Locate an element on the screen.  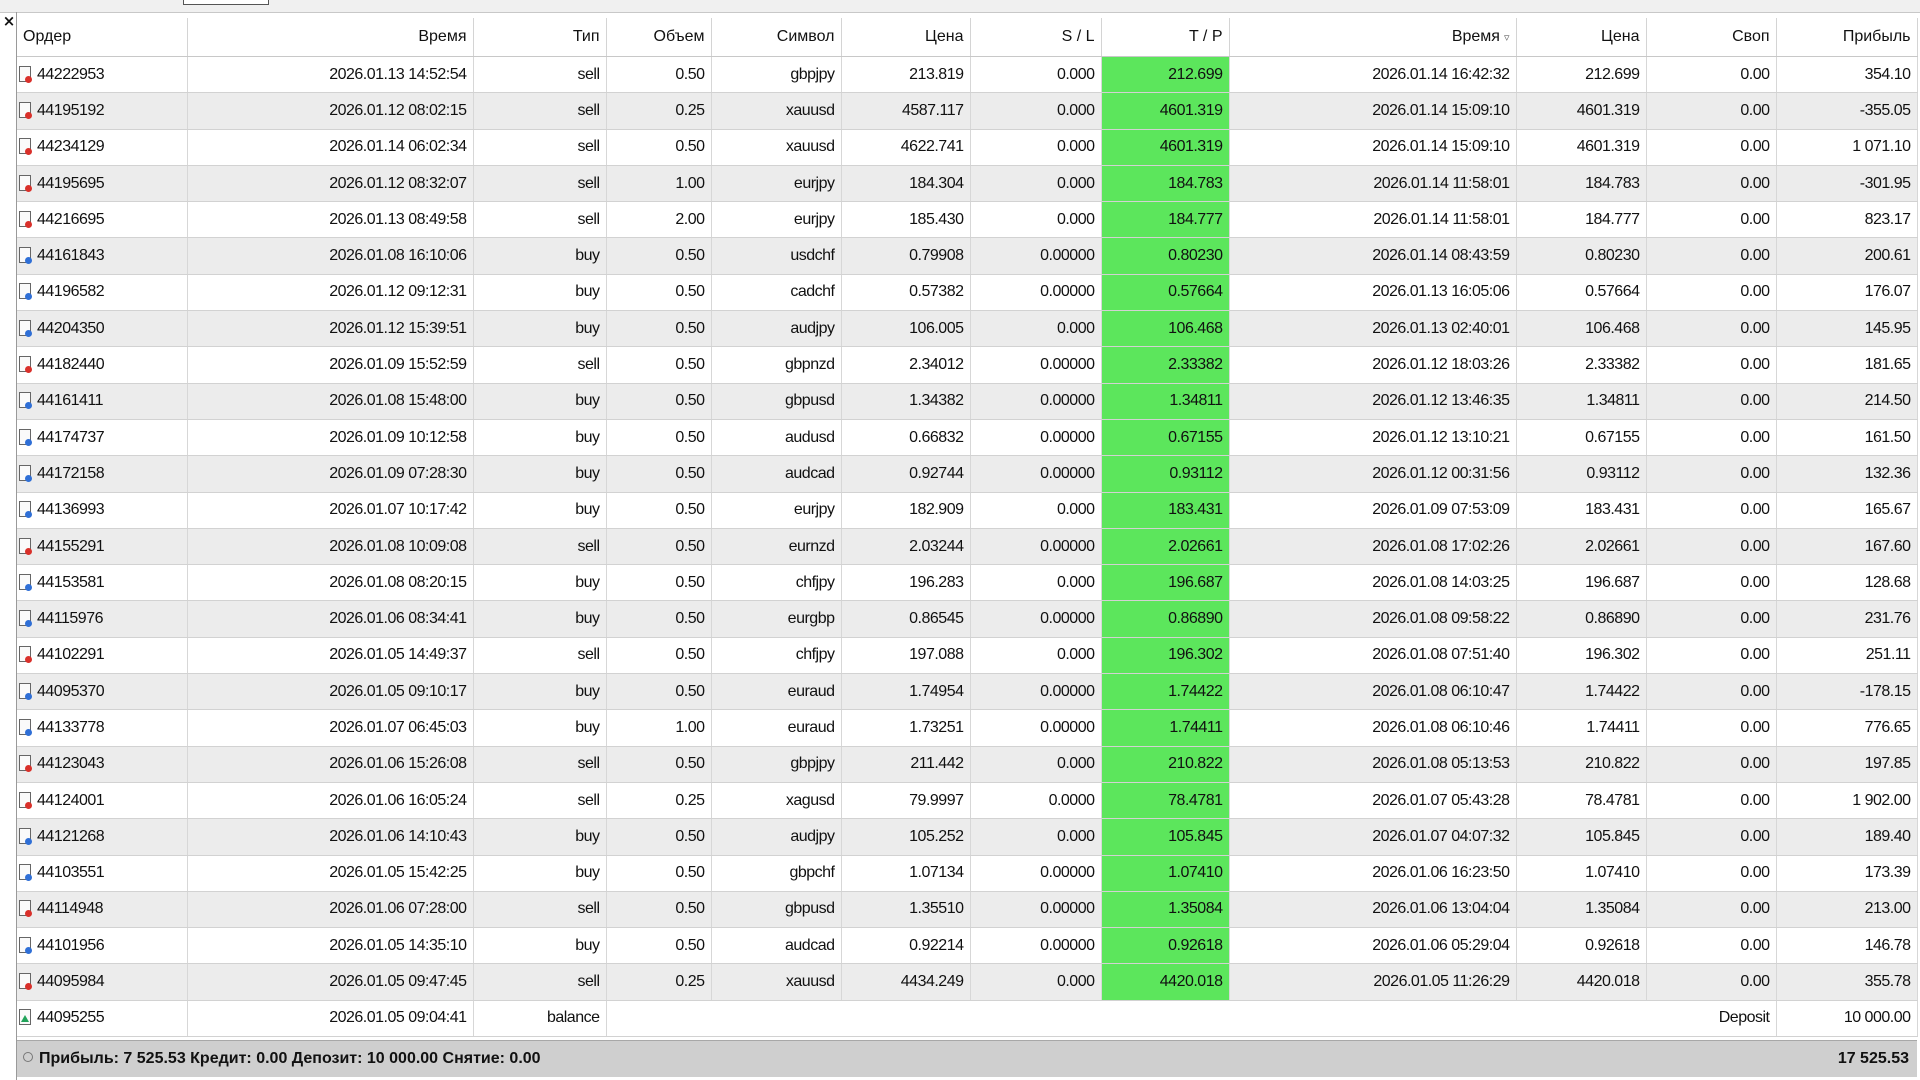
cell-volume: 1.00 is located at coordinates (659, 728).